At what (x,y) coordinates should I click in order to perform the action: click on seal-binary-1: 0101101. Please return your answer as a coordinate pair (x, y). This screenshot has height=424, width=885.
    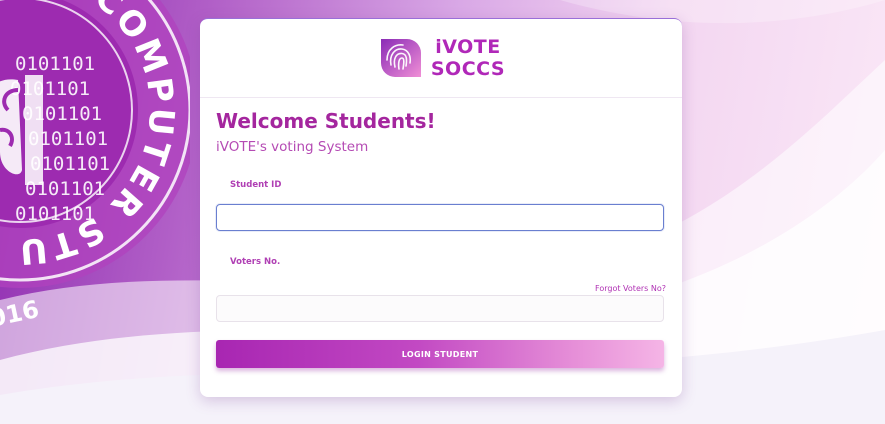
    Looking at the image, I should click on (55, 64).